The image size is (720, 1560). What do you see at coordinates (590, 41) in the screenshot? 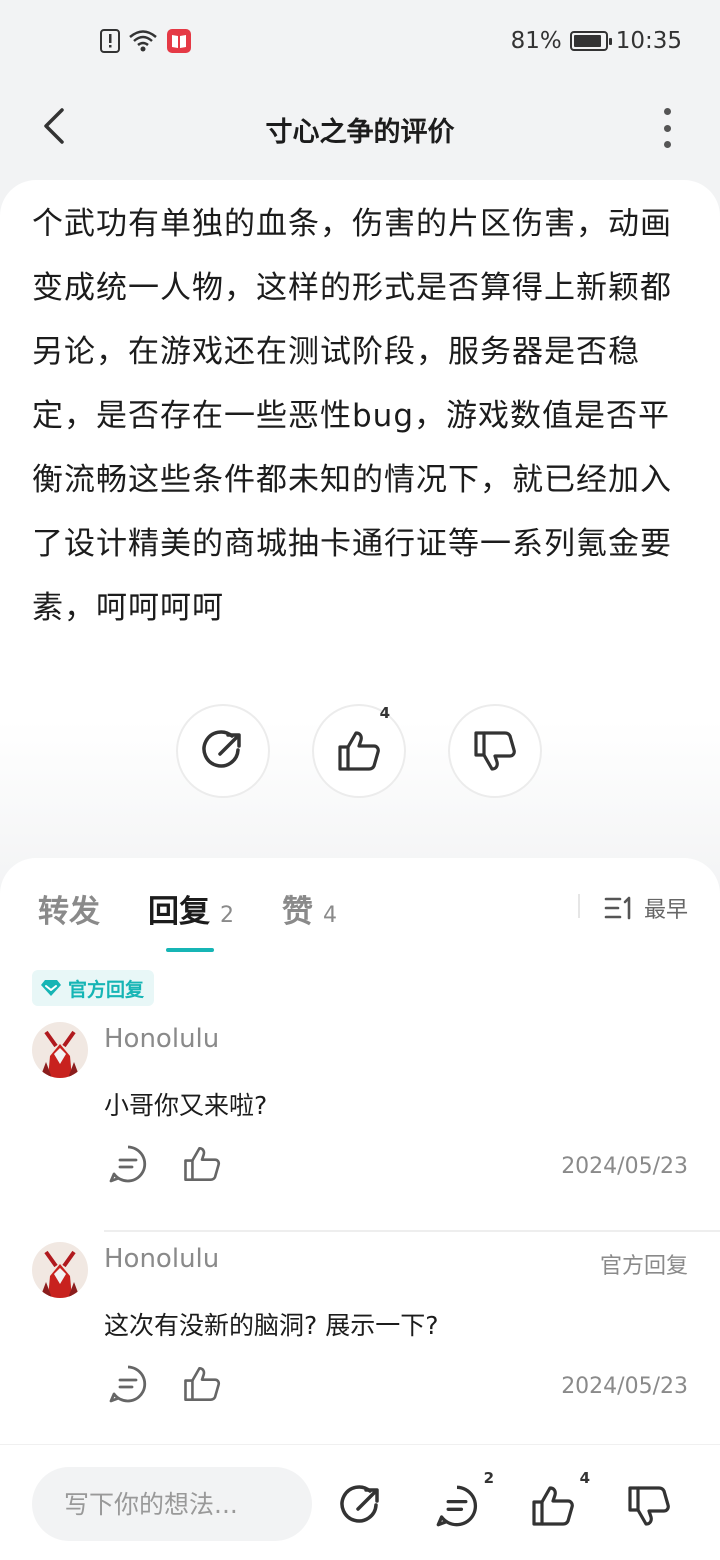
I see `battery-icon` at bounding box center [590, 41].